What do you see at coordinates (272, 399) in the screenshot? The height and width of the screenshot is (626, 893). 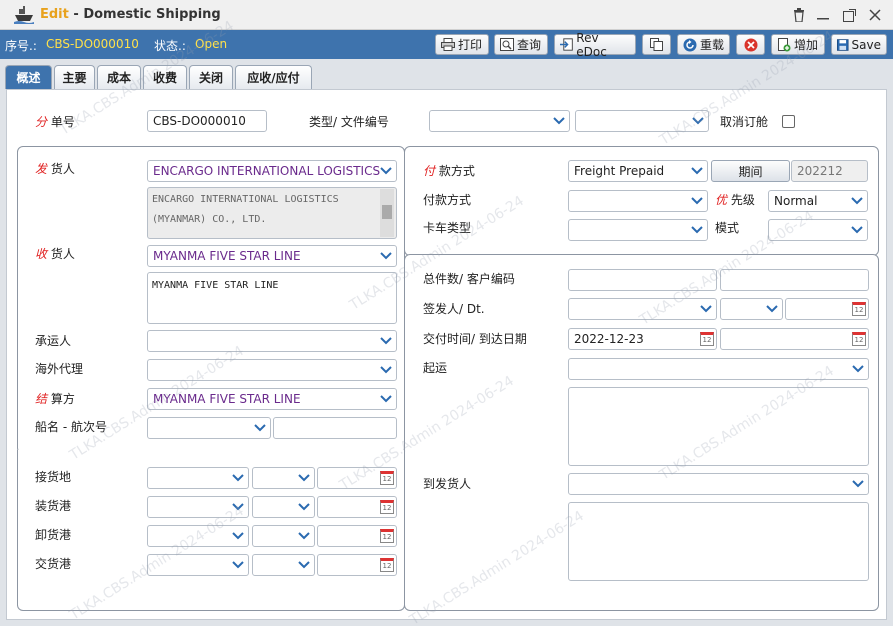 I see `settle-select: MYANMA FIVE STAR LINE` at bounding box center [272, 399].